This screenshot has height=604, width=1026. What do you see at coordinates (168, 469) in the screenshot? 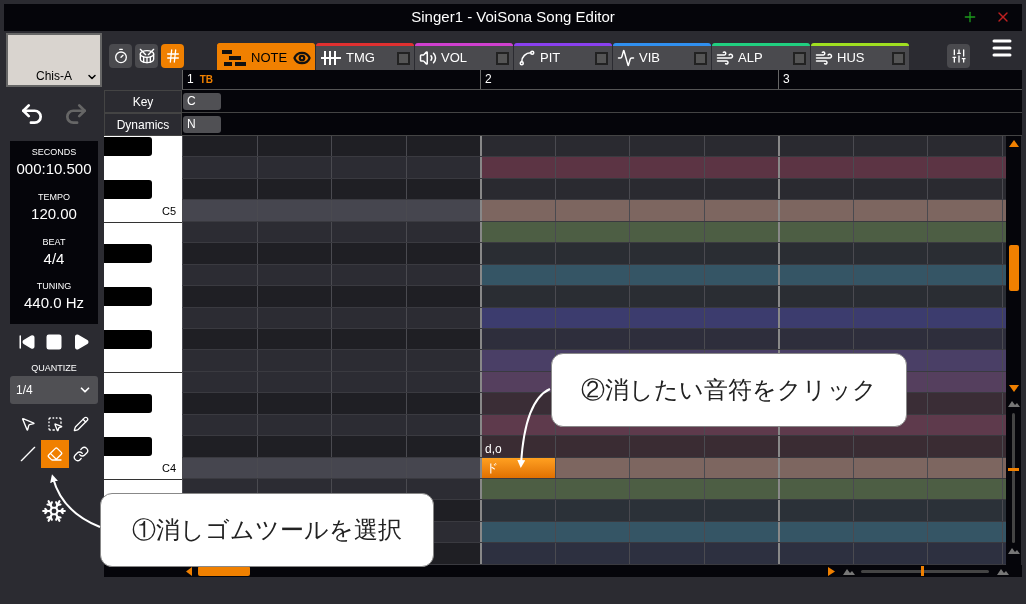
I see `key-label: C4` at bounding box center [168, 469].